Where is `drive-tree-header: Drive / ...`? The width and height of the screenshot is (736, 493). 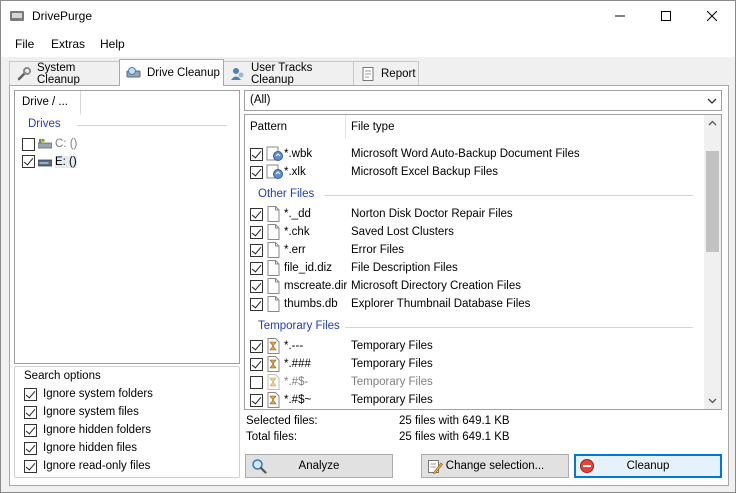 drive-tree-header: Drive / ... is located at coordinates (48, 103).